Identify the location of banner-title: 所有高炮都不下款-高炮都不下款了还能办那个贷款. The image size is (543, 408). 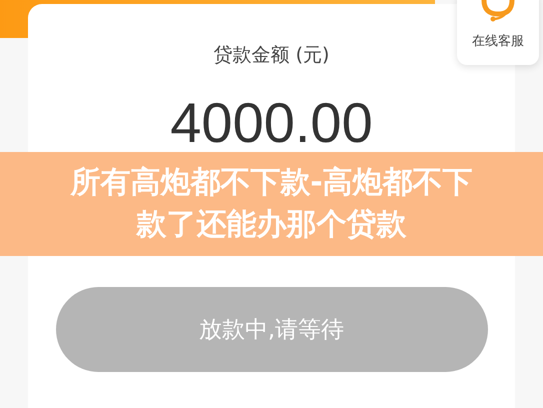
(271, 204).